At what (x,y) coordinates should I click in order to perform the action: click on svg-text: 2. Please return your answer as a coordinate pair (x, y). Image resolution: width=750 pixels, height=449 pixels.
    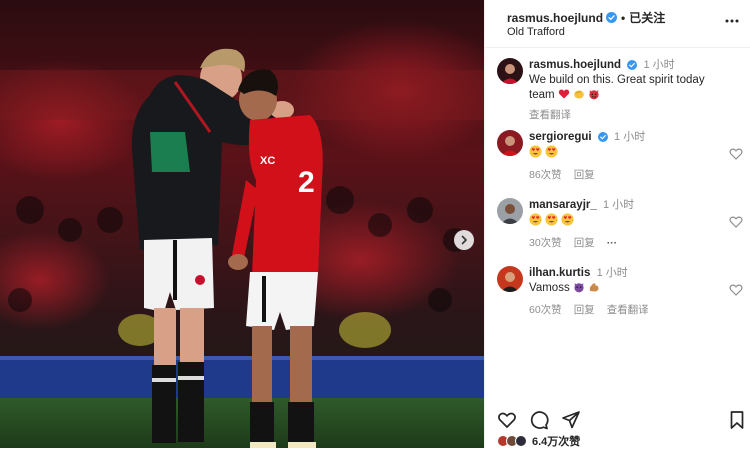
    Looking at the image, I should click on (306, 182).